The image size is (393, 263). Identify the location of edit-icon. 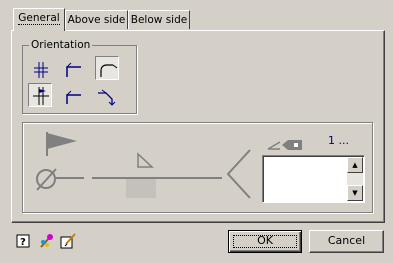
(68, 241).